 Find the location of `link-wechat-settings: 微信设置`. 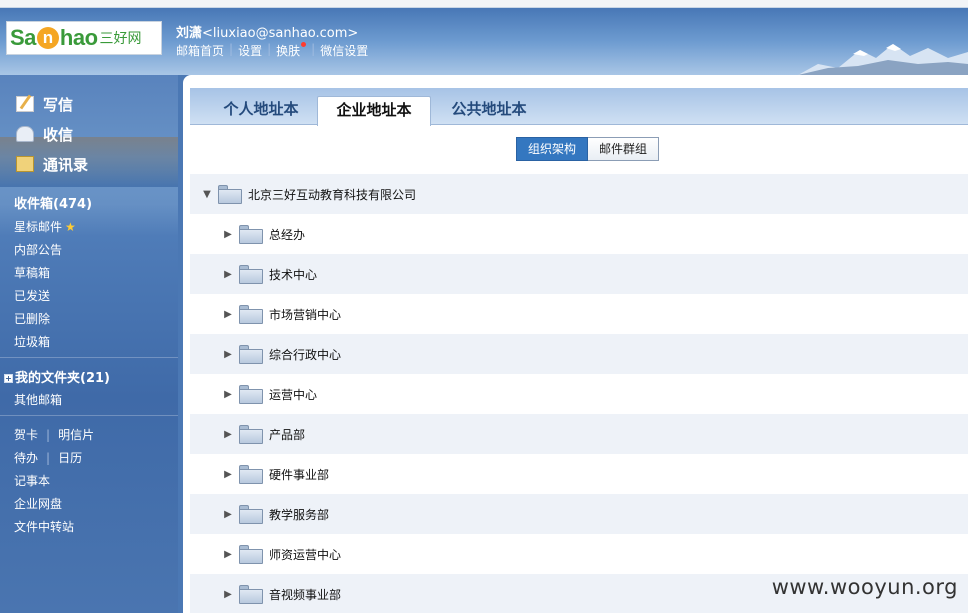

link-wechat-settings: 微信设置 is located at coordinates (344, 50).